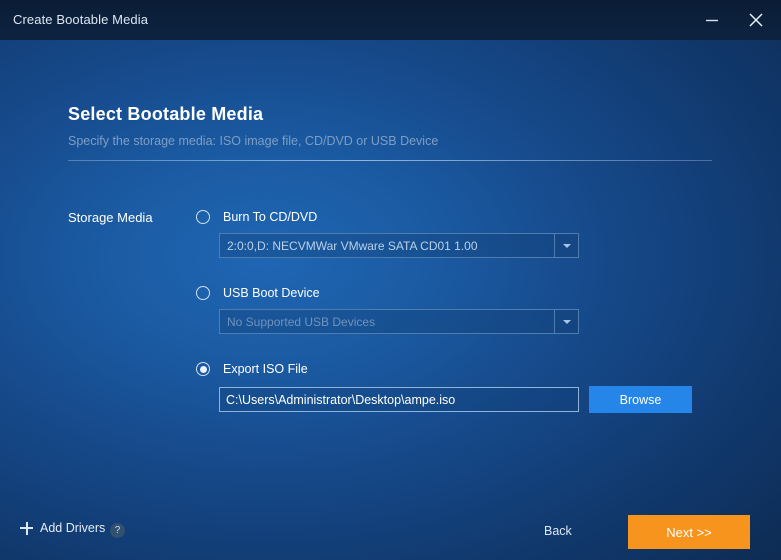 This screenshot has height=560, width=781. What do you see at coordinates (390, 160) in the screenshot?
I see `header-divider` at bounding box center [390, 160].